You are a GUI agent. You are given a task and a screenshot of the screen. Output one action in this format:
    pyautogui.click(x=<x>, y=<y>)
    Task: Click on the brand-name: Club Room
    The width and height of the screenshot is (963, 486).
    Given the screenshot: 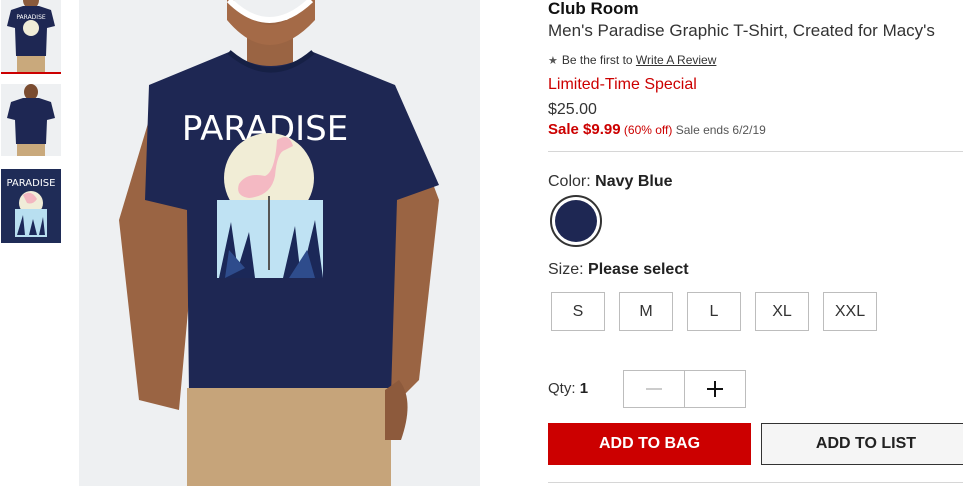 What is the action you would take?
    pyautogui.click(x=593, y=9)
    